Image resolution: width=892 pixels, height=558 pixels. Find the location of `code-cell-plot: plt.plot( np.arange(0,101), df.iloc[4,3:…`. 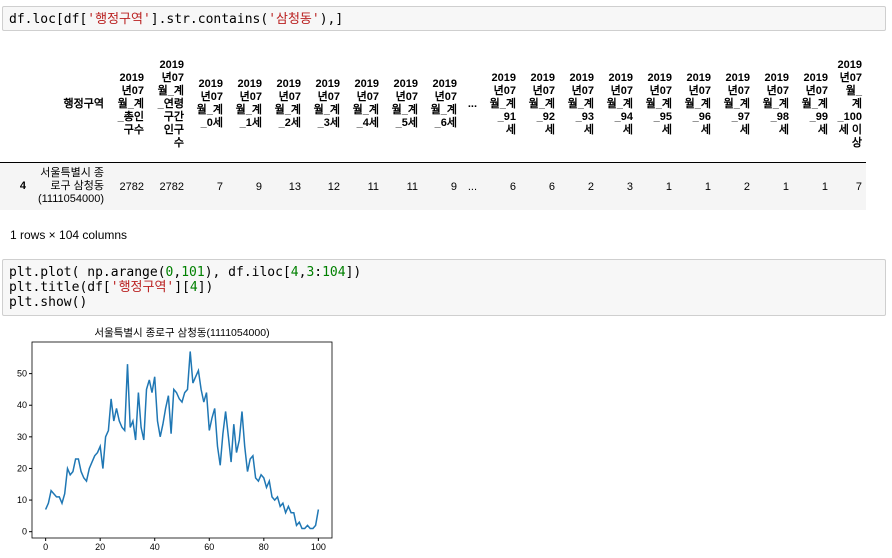

code-cell-plot: plt.plot( np.arange(0,101), df.iloc[4,3:… is located at coordinates (444, 287).